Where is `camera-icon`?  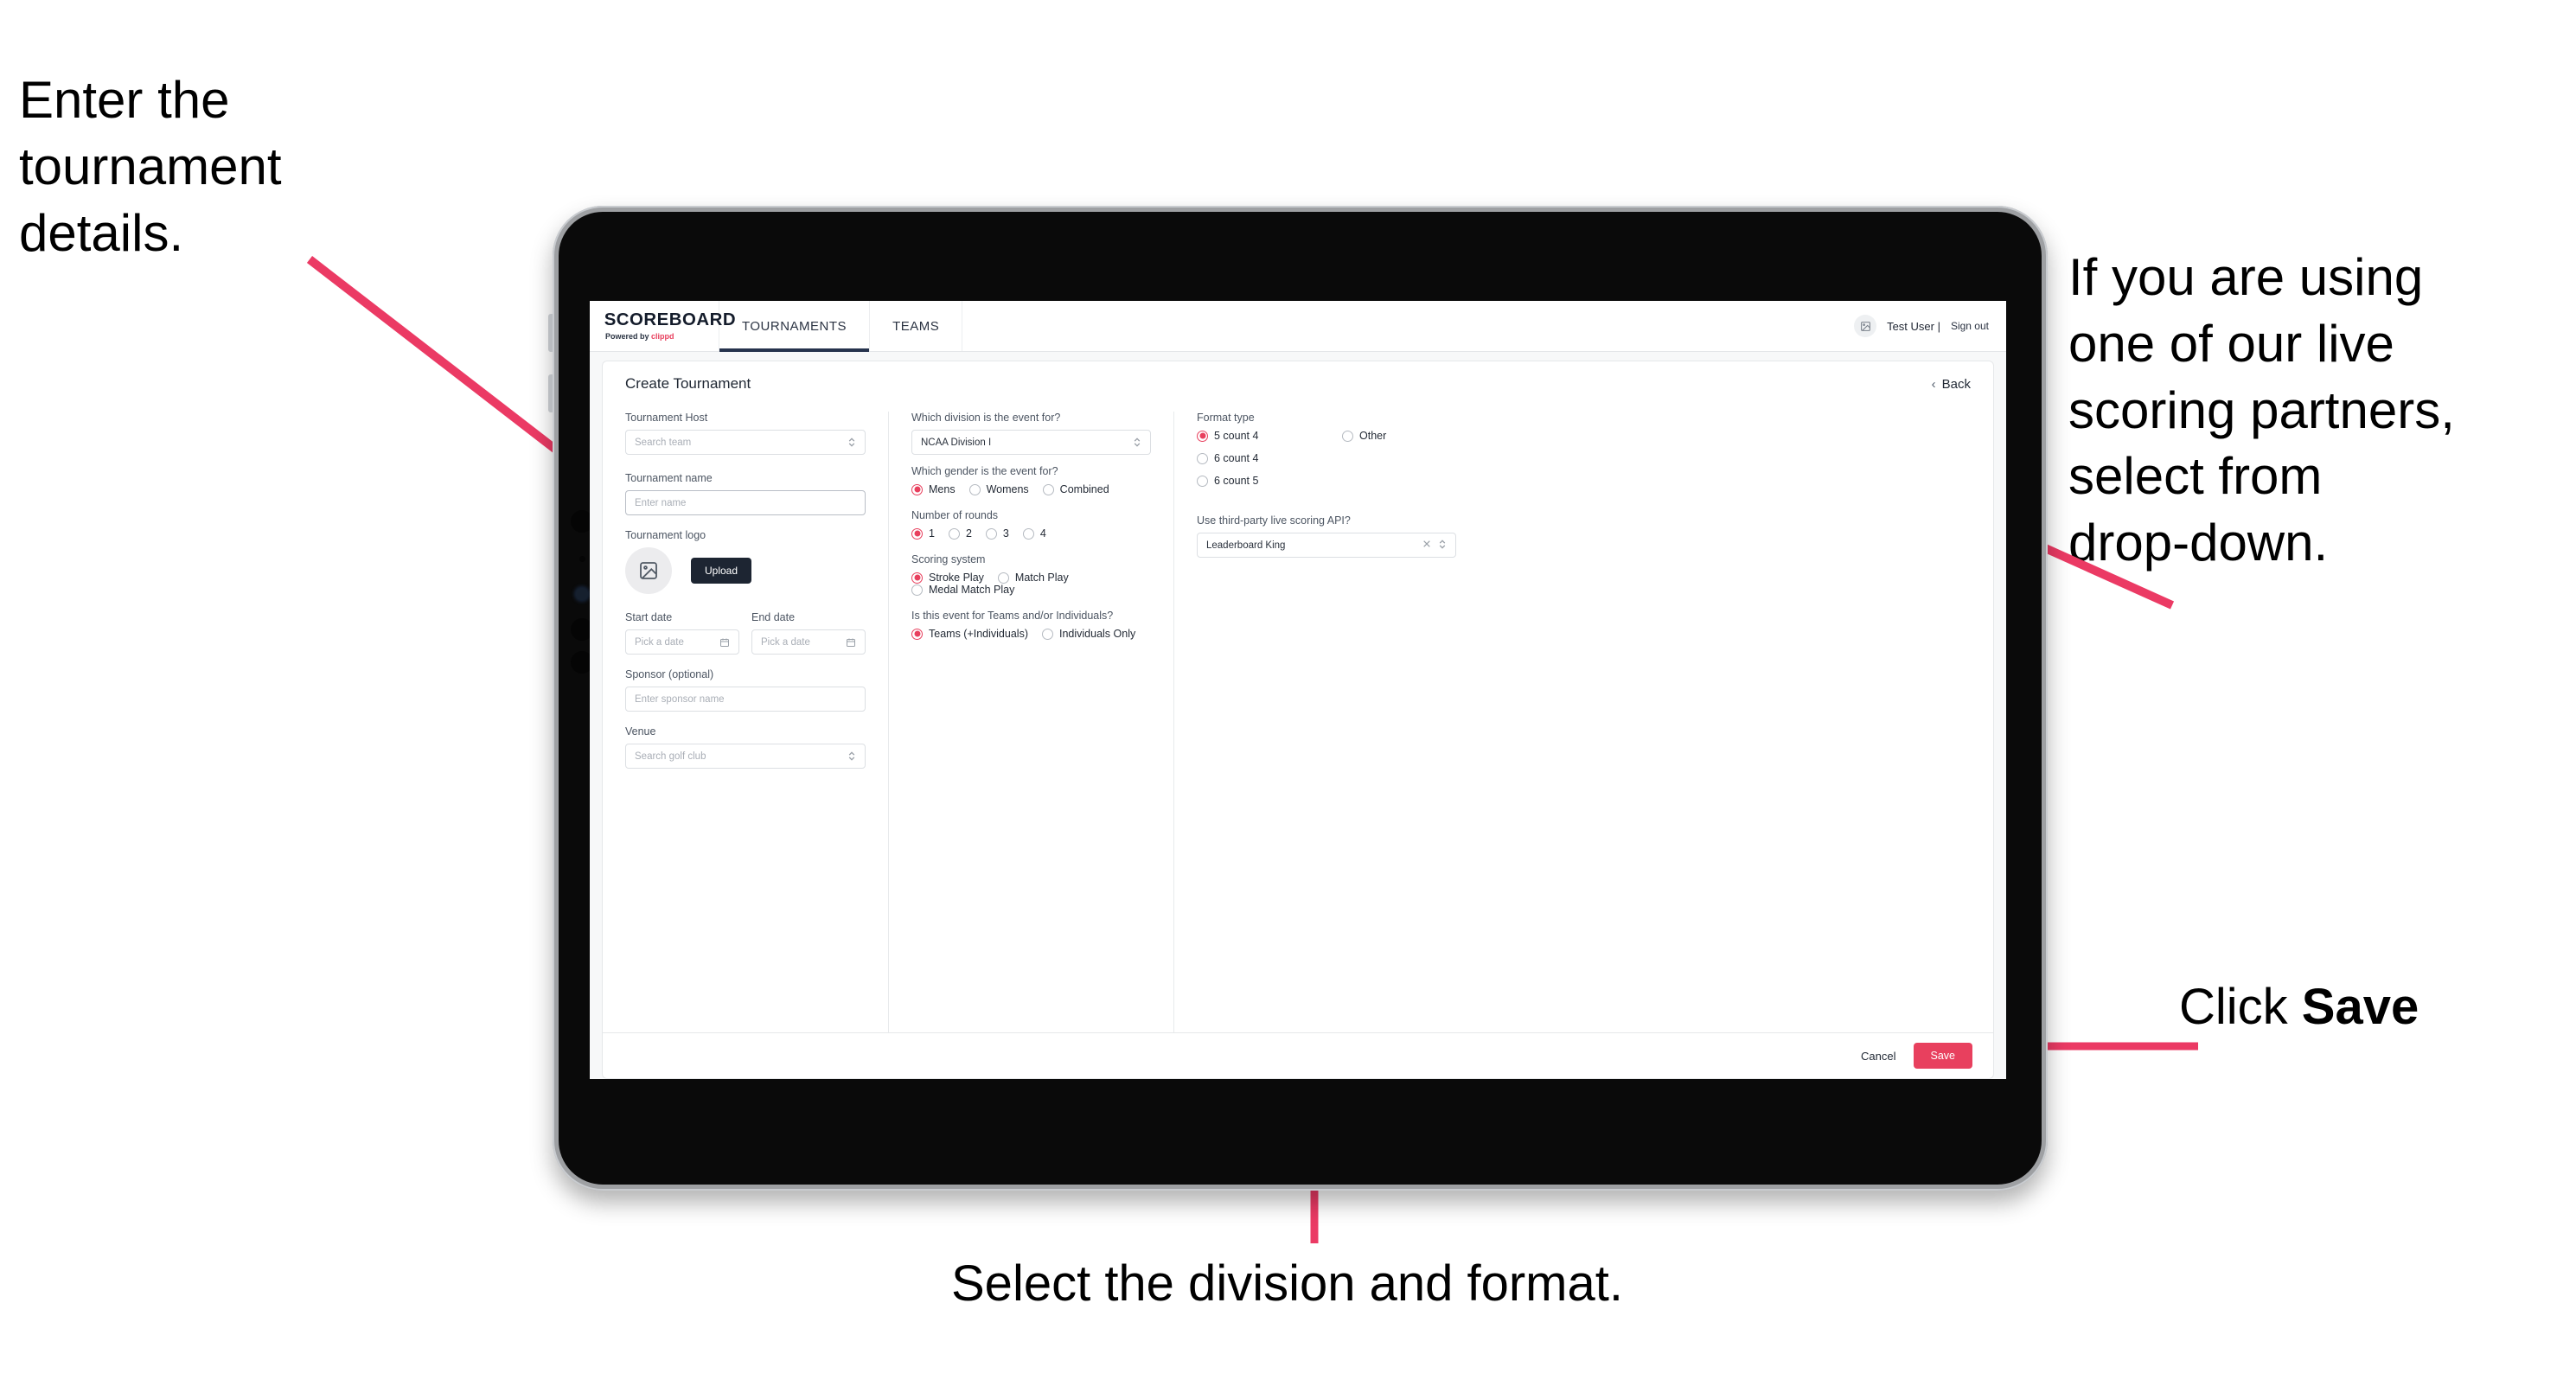
camera-icon is located at coordinates (582, 594).